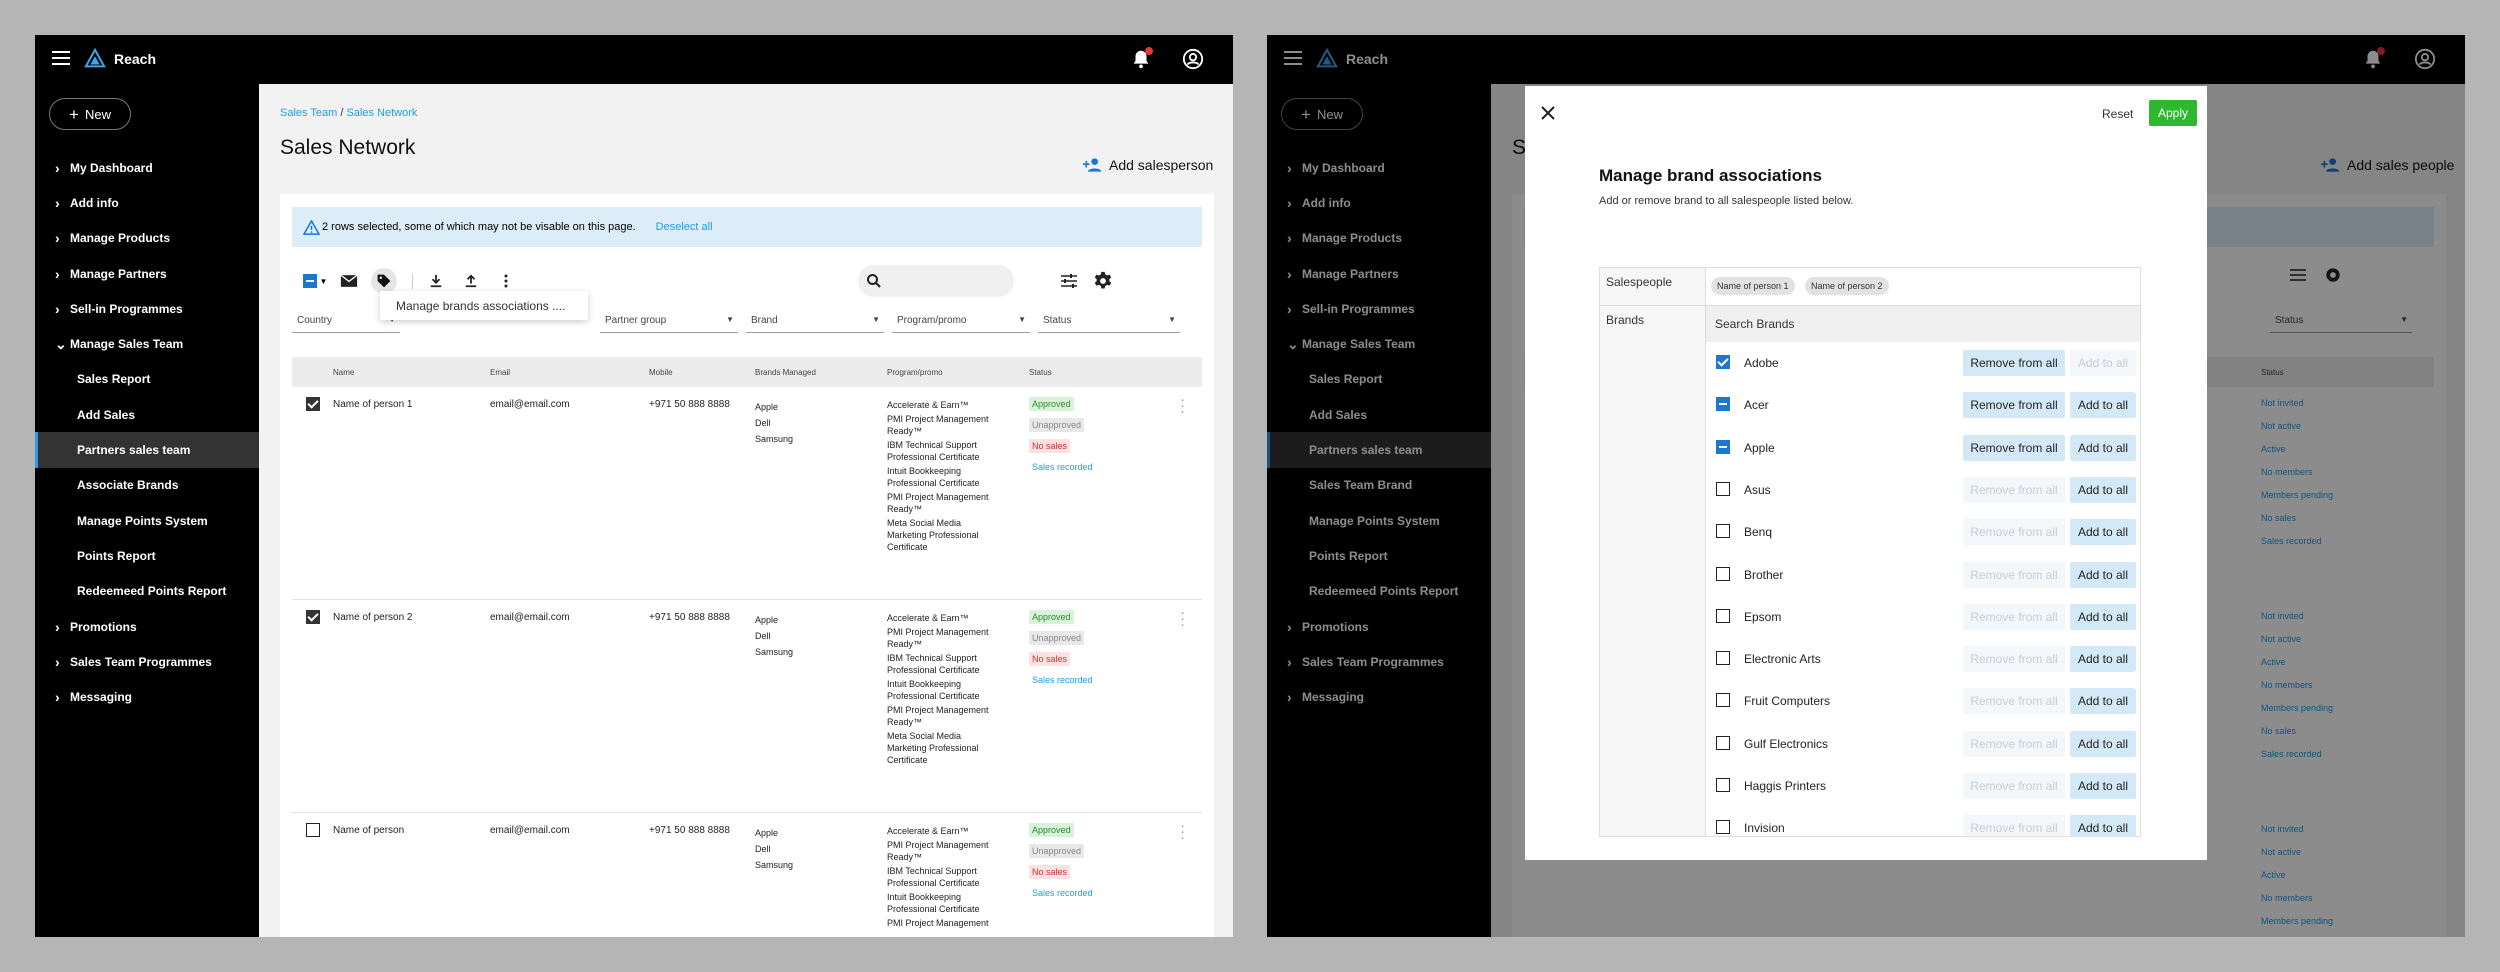 This screenshot has height=972, width=2500. Describe the element at coordinates (669, 322) in the screenshot. I see `filter-partner-group: Partner group ▼` at that location.